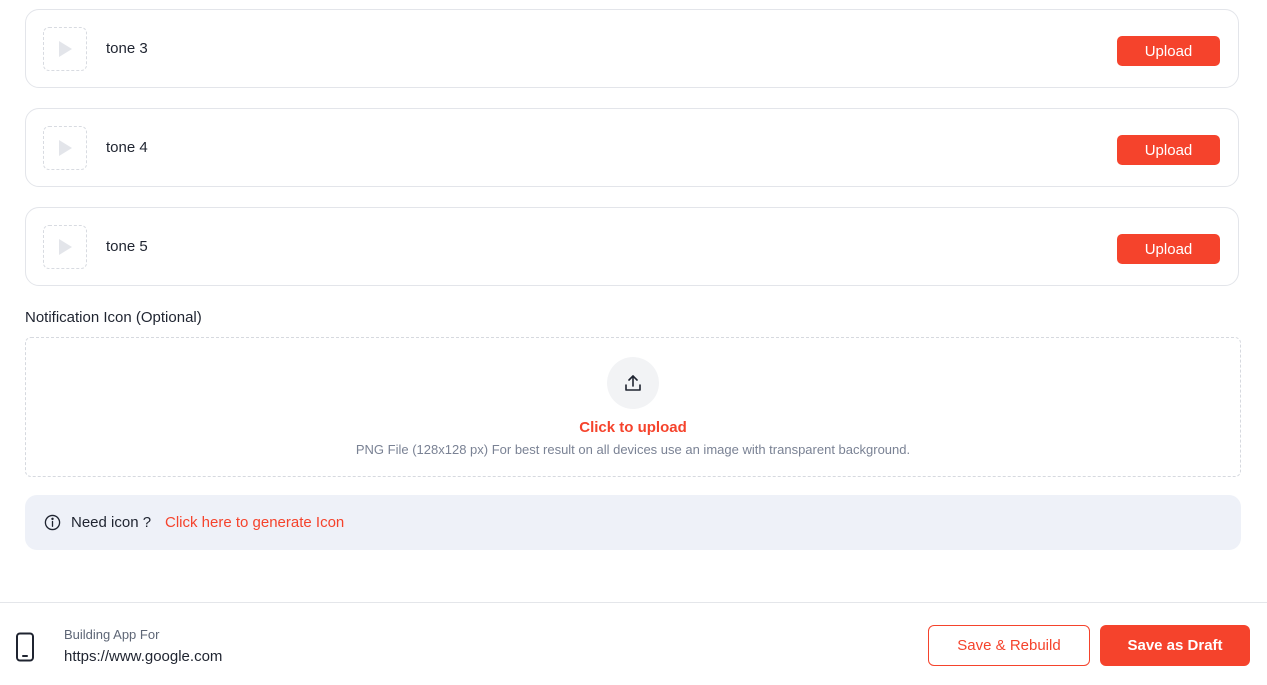  I want to click on need-icon-banner: Need icon ? Click here to generate Icon, so click(633, 522).